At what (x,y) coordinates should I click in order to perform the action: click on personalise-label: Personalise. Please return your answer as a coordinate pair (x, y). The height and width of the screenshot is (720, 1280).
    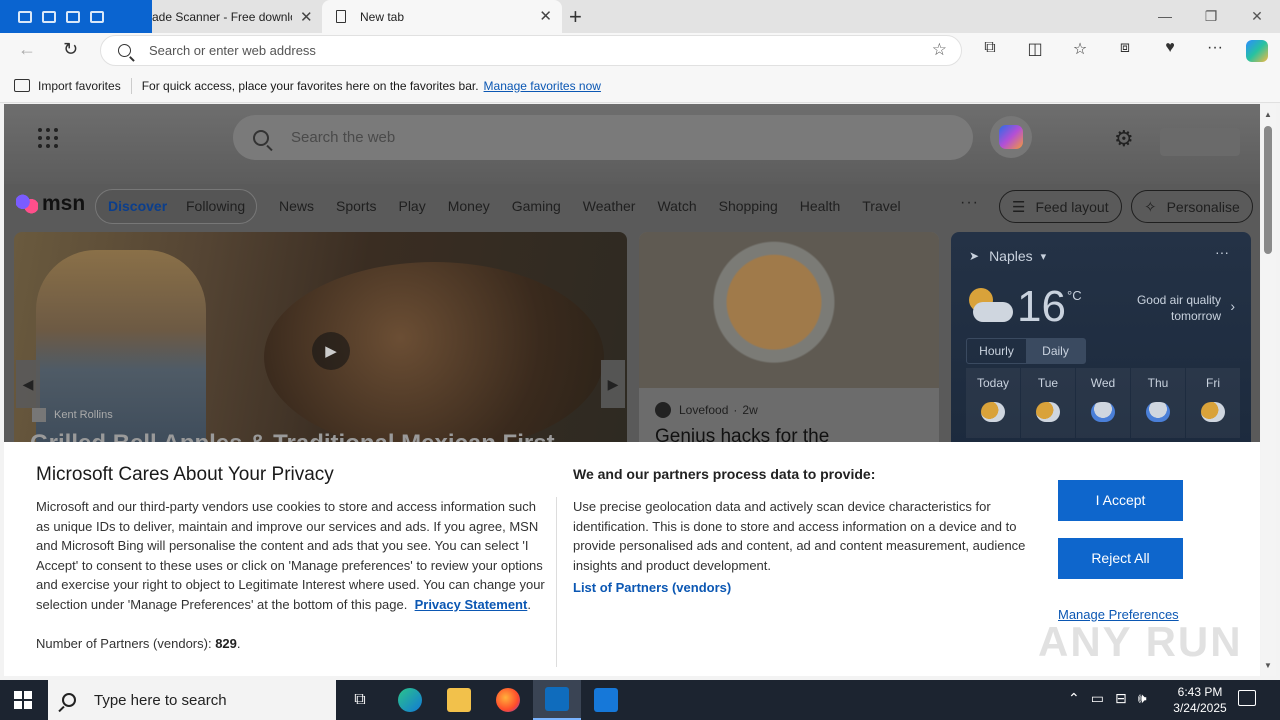
    Looking at the image, I should click on (1203, 206).